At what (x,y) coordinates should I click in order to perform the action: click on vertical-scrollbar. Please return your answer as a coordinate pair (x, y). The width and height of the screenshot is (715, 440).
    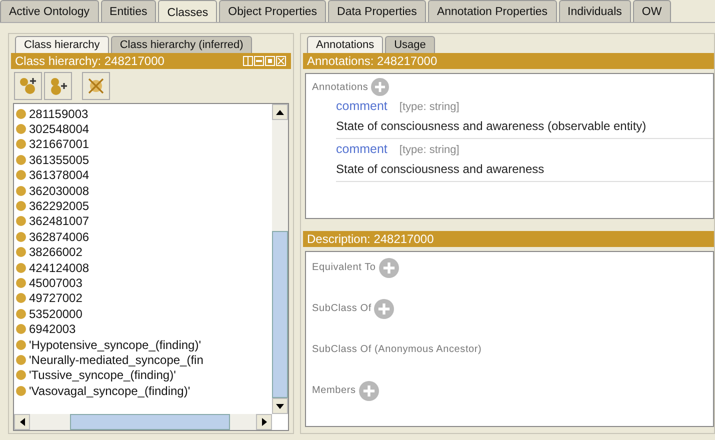
    Looking at the image, I should click on (280, 259).